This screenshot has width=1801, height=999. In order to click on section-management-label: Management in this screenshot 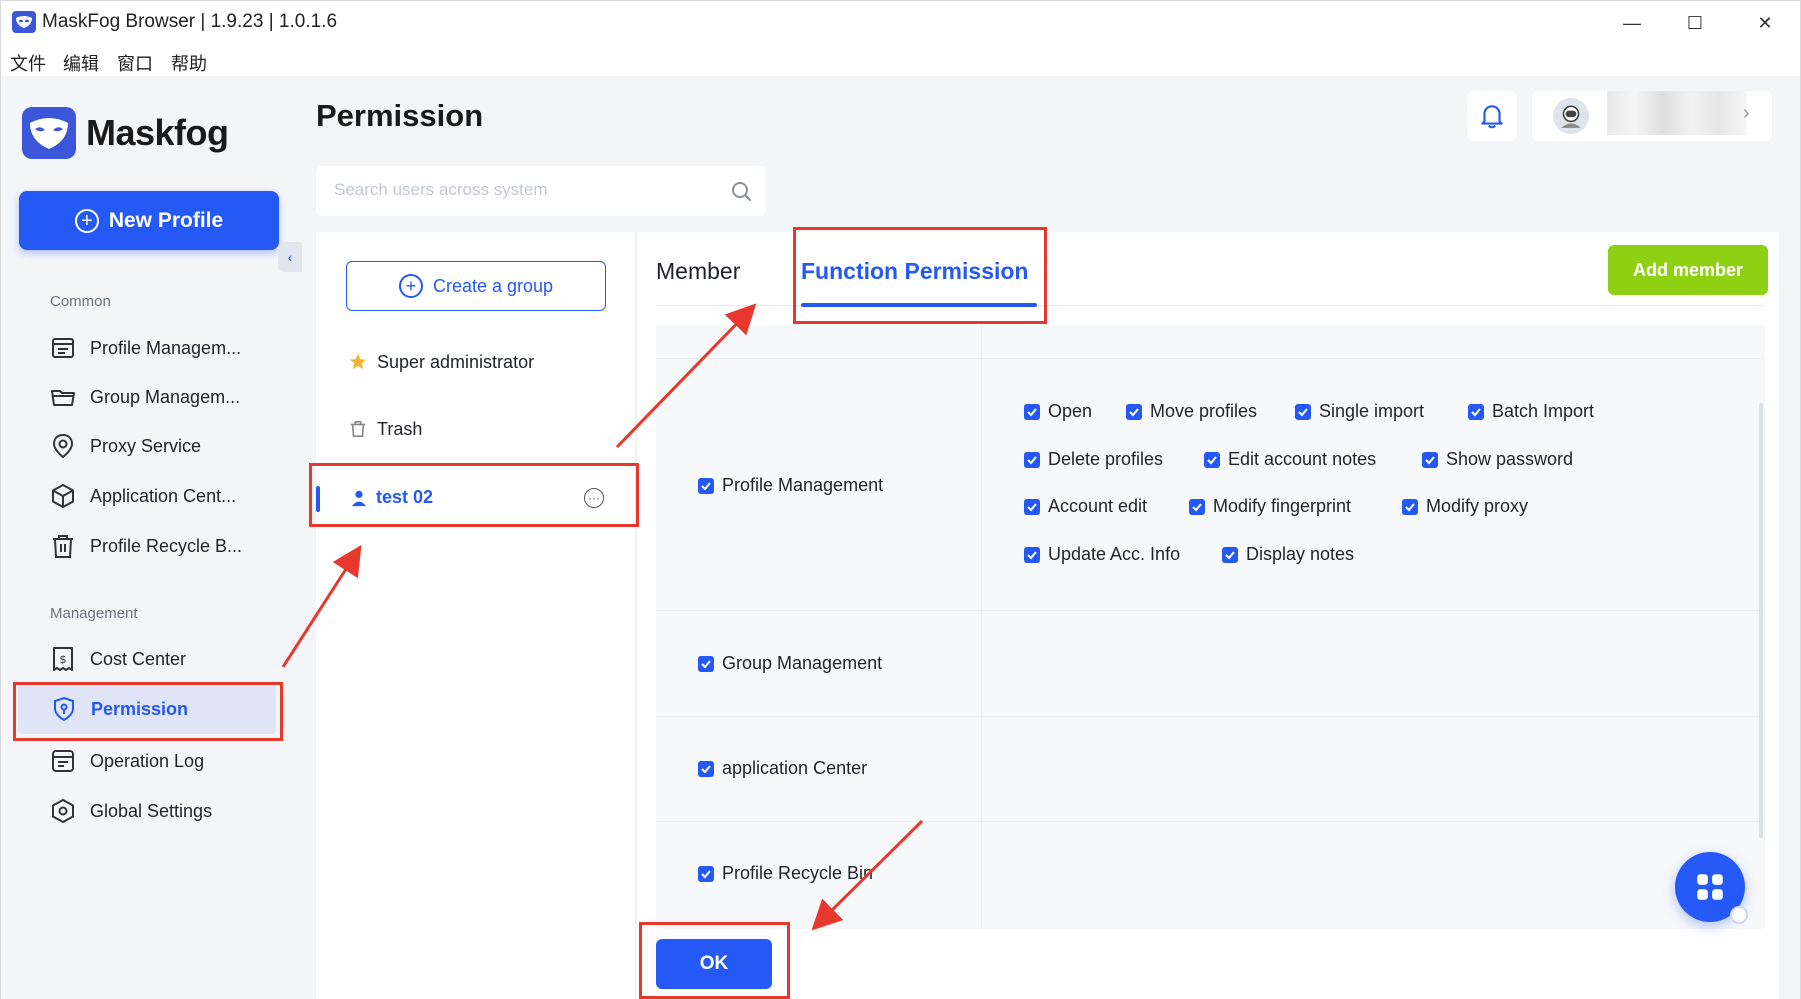, I will do `click(94, 613)`.